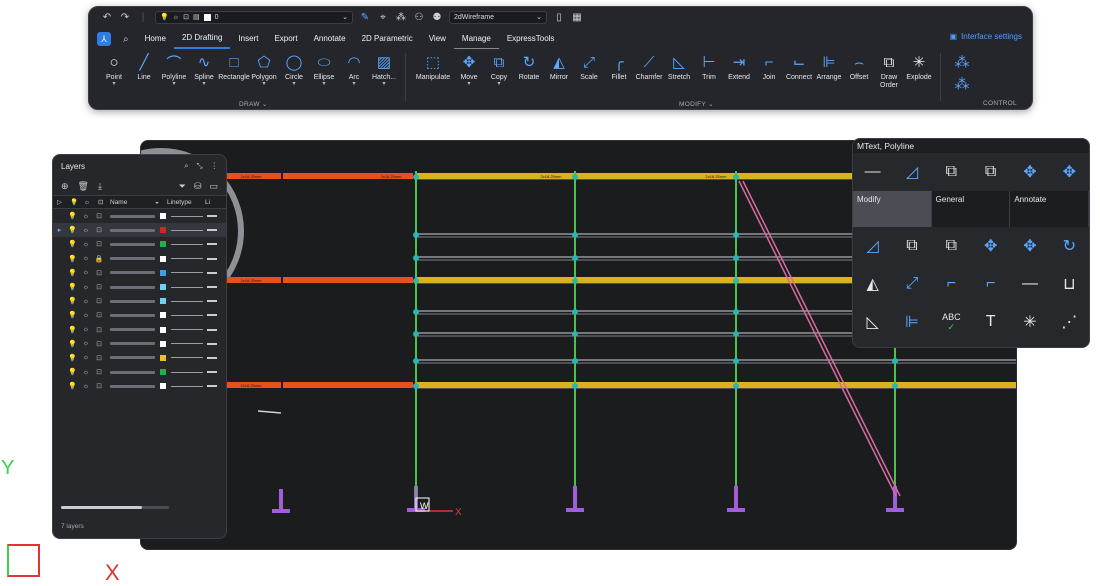 The width and height of the screenshot is (1100, 586). Describe the element at coordinates (125, 17) in the screenshot. I see `redo-icon: ↷` at that location.